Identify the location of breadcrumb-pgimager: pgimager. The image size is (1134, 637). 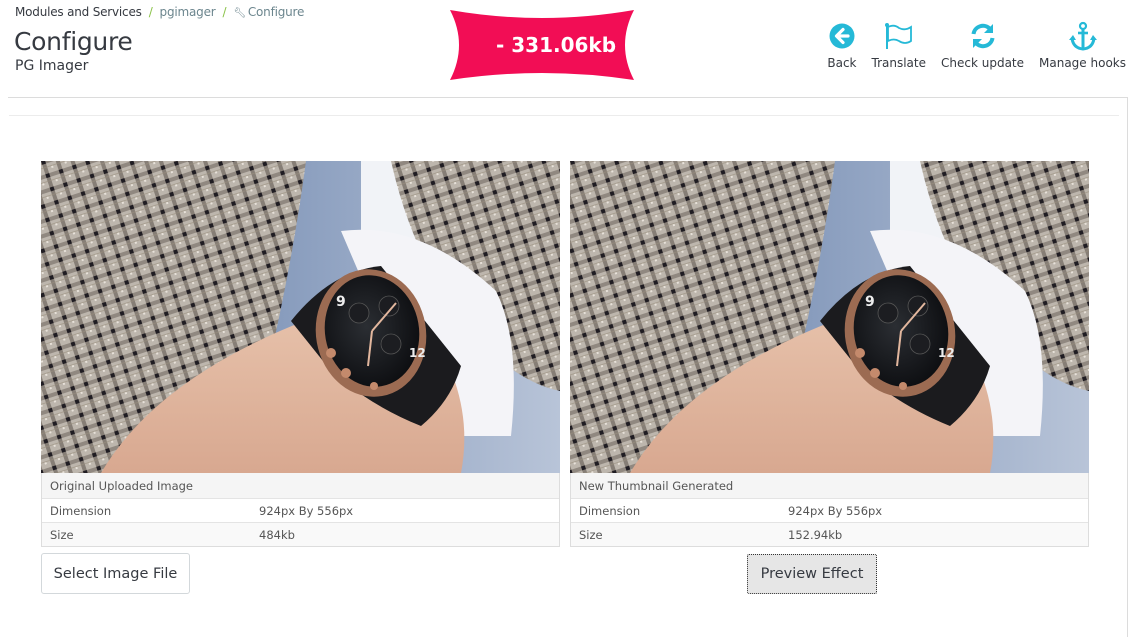
(188, 12).